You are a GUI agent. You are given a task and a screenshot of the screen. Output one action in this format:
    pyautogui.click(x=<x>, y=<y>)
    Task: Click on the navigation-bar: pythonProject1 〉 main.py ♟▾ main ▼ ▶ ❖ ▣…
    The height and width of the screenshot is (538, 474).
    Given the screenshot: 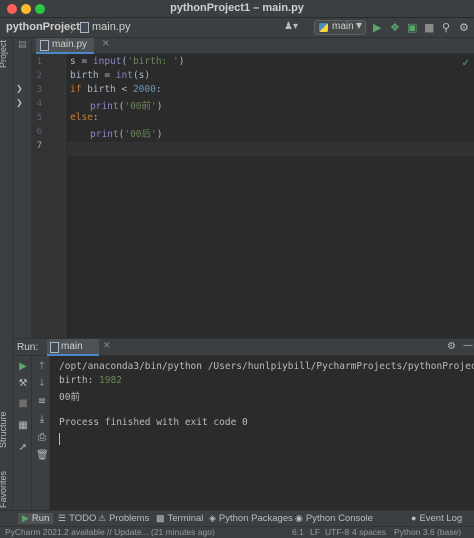 What is the action you would take?
    pyautogui.click(x=237, y=28)
    